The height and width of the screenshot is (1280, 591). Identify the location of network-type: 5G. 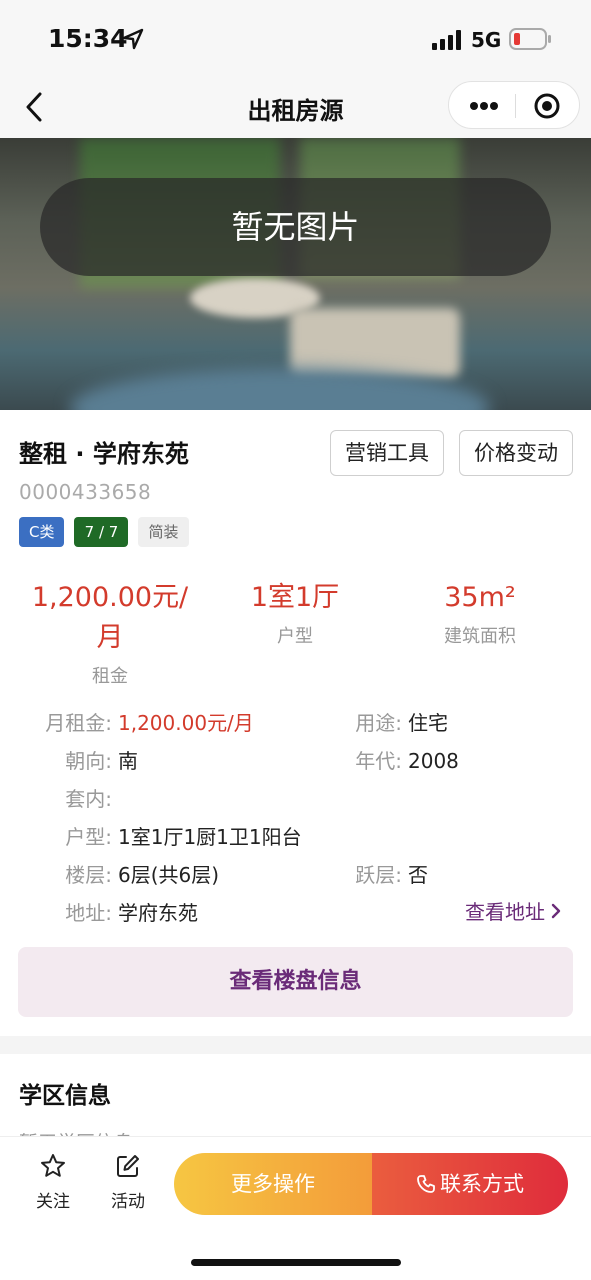
(486, 40).